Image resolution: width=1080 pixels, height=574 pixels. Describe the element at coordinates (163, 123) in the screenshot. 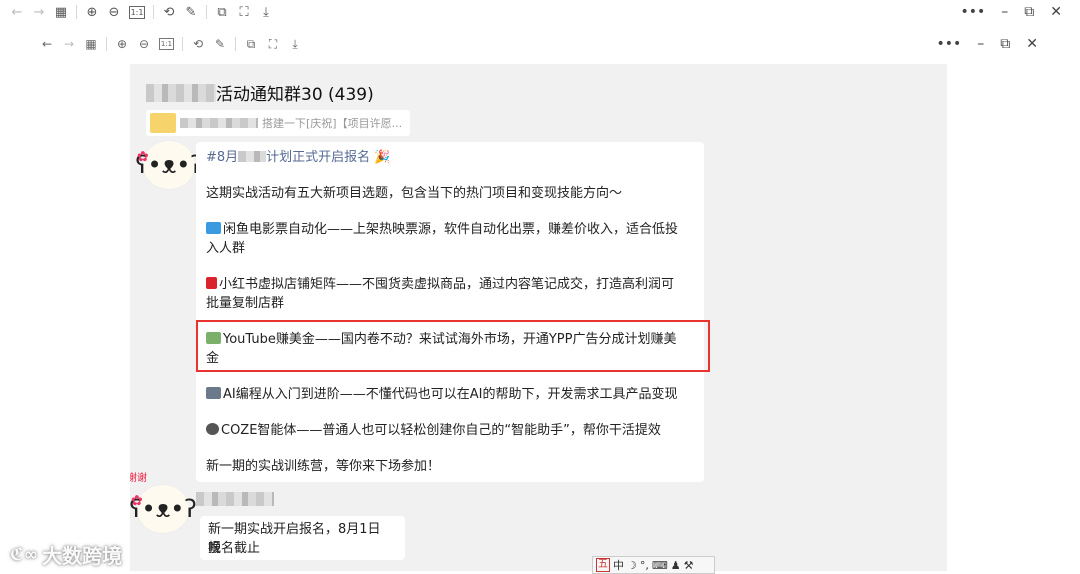

I see `pinned-thumbnail` at that location.